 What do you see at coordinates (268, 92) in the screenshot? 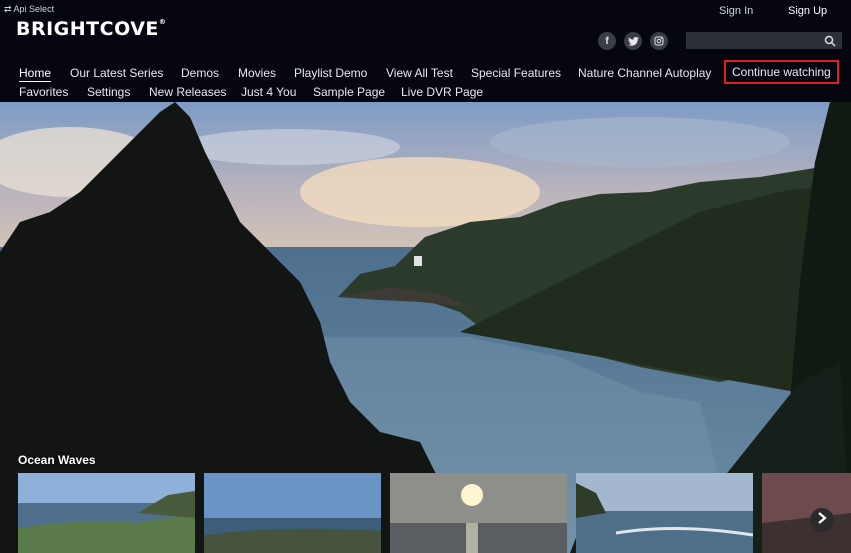
I see `nav-just-4-you: Just 4 You` at bounding box center [268, 92].